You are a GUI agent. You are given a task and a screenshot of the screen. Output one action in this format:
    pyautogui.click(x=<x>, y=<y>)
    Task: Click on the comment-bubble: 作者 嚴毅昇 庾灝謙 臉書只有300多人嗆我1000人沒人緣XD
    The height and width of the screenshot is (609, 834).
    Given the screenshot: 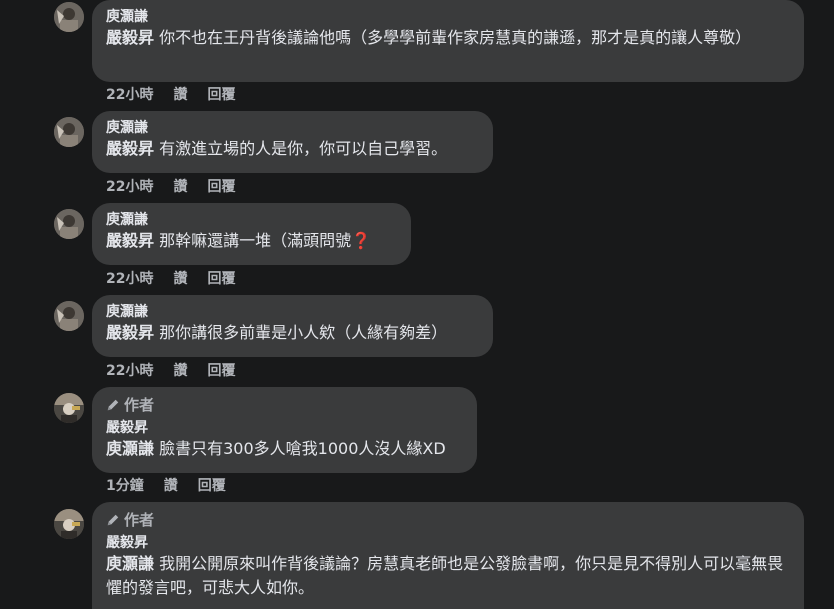 What is the action you would take?
    pyautogui.click(x=284, y=430)
    